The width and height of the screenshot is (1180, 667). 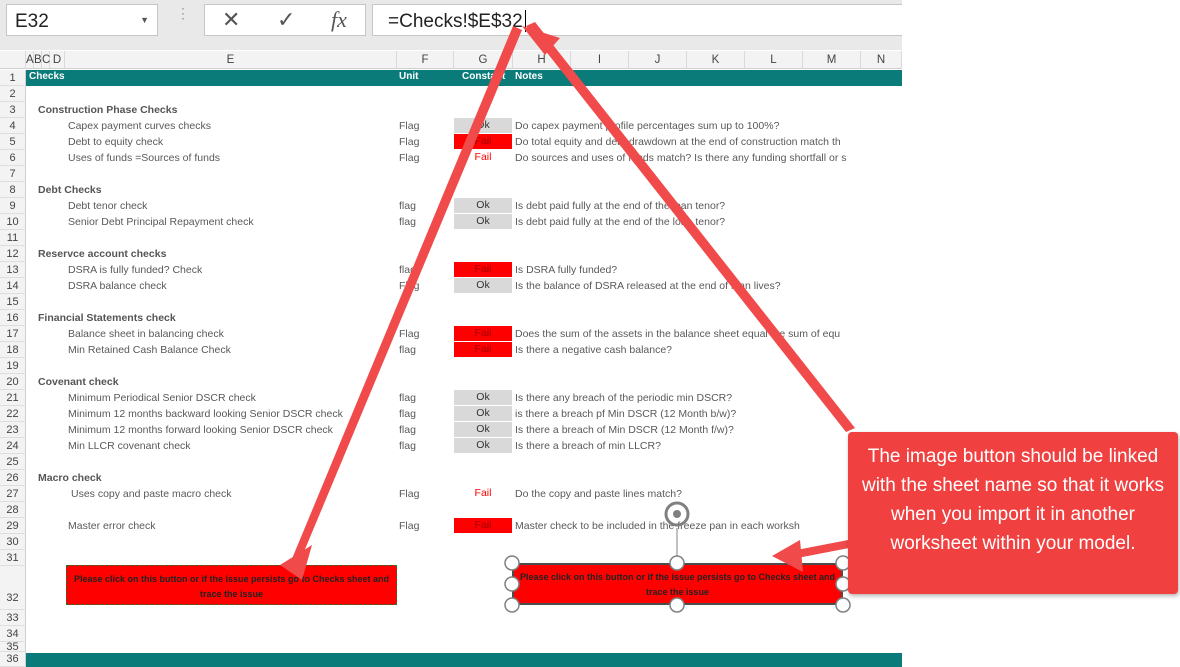 I want to click on arrowhead-image-button, so click(x=787, y=556).